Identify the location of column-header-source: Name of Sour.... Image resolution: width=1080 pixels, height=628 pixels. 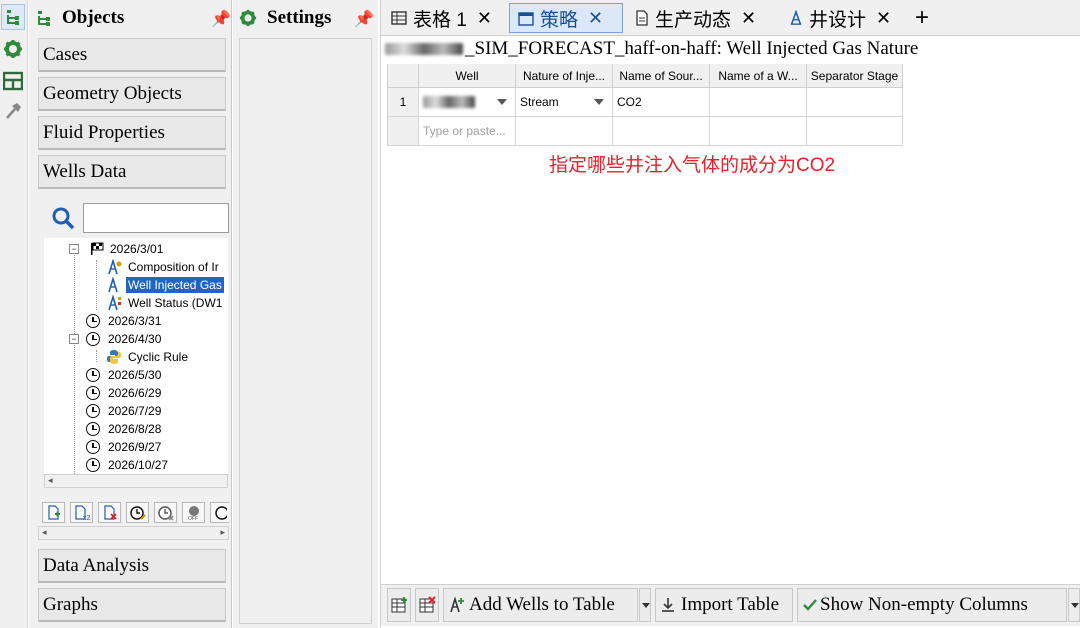
(661, 76).